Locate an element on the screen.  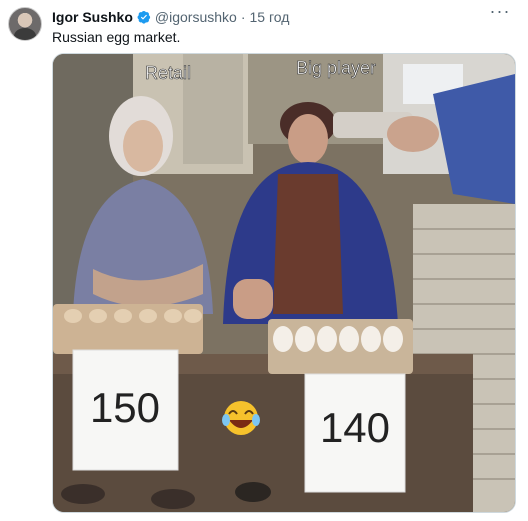
tweet-header: Igor Sushko @igorsushko · 15 год is located at coordinates (170, 17).